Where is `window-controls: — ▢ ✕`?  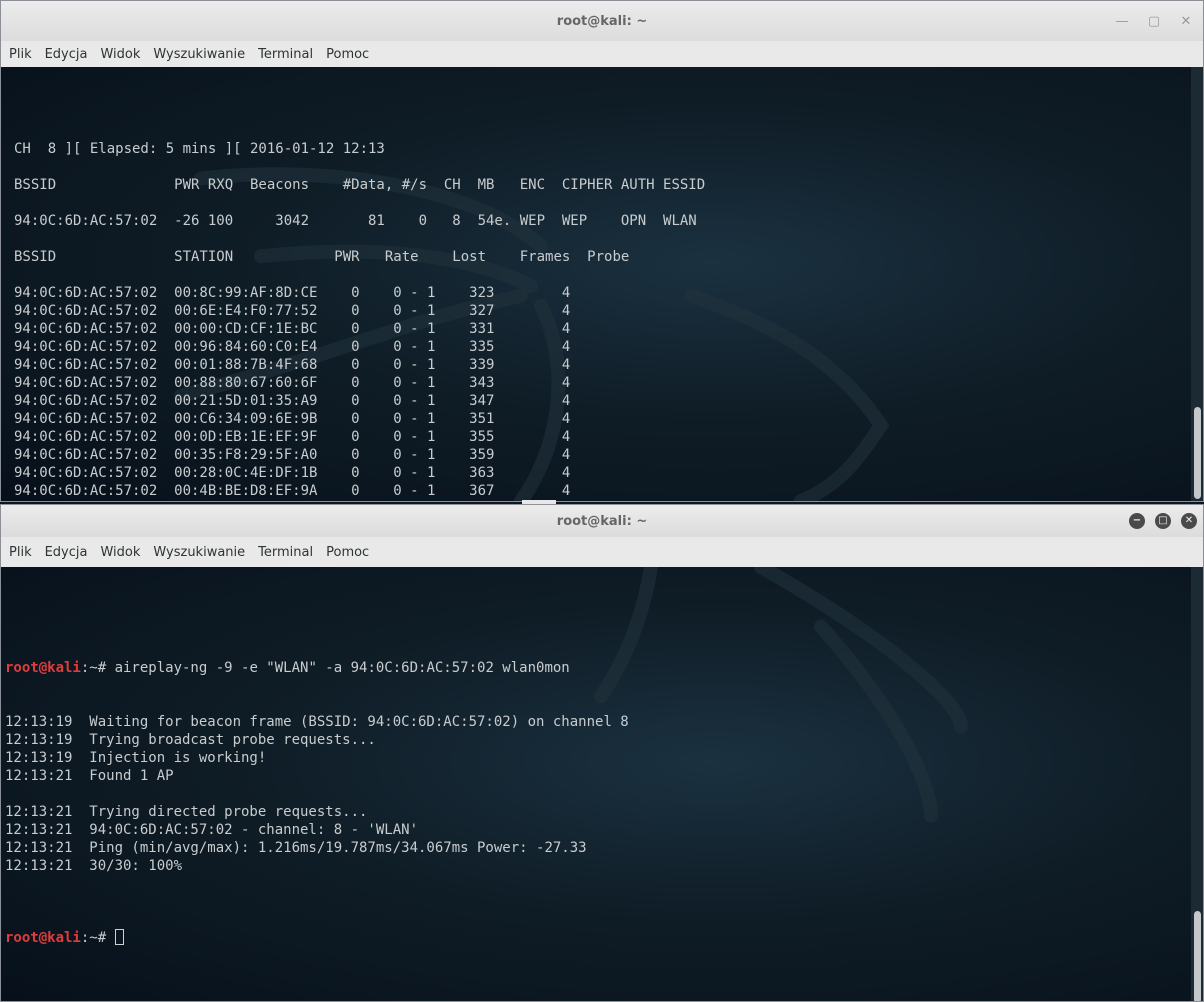 window-controls: — ▢ ✕ is located at coordinates (1154, 21).